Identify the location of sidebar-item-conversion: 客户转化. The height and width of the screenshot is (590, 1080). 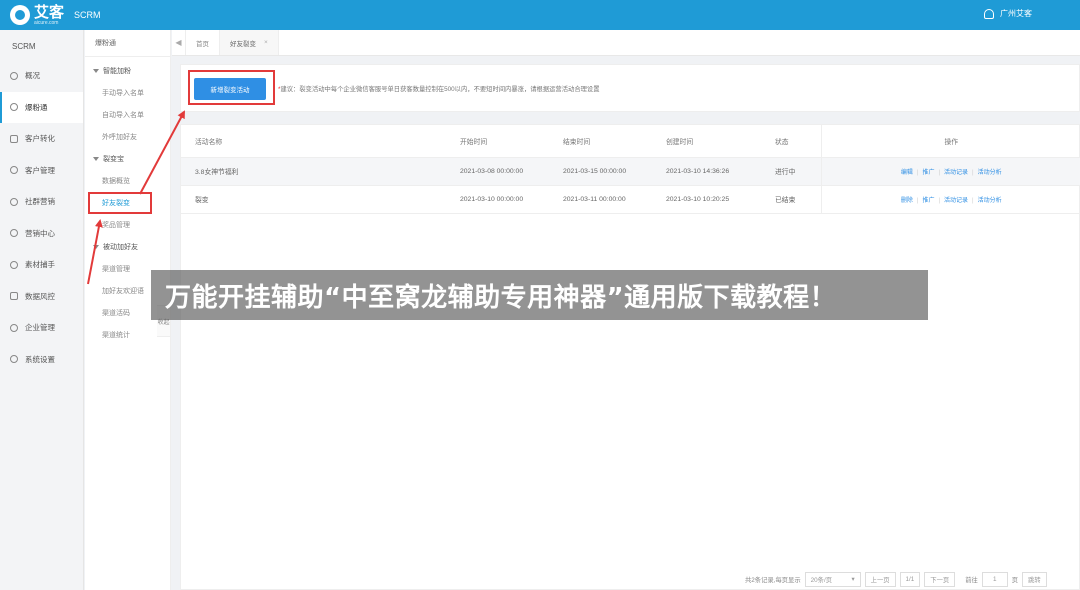
(41, 139).